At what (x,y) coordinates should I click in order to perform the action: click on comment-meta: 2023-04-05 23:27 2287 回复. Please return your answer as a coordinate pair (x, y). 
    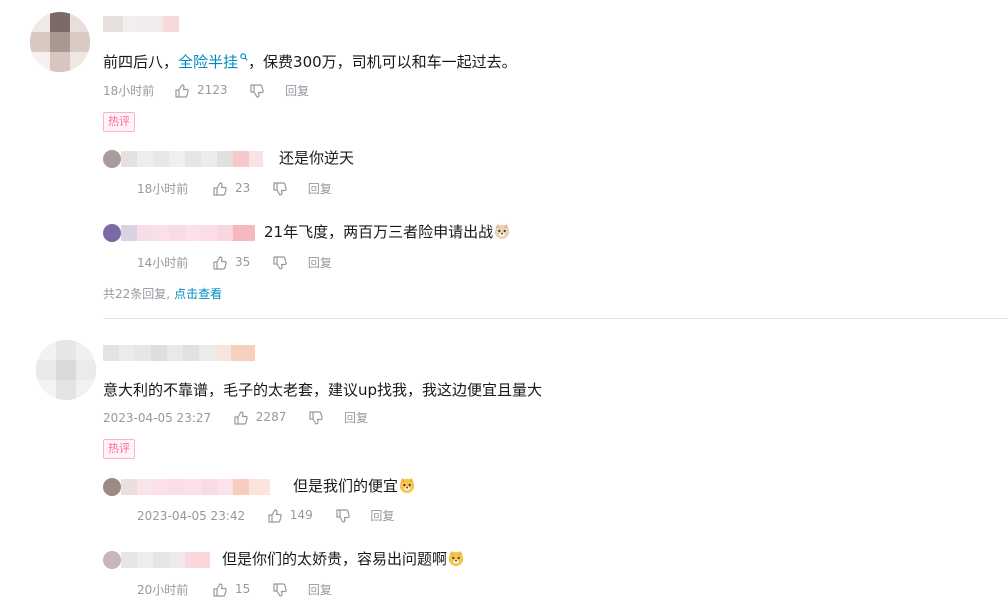
    Looking at the image, I should click on (235, 417).